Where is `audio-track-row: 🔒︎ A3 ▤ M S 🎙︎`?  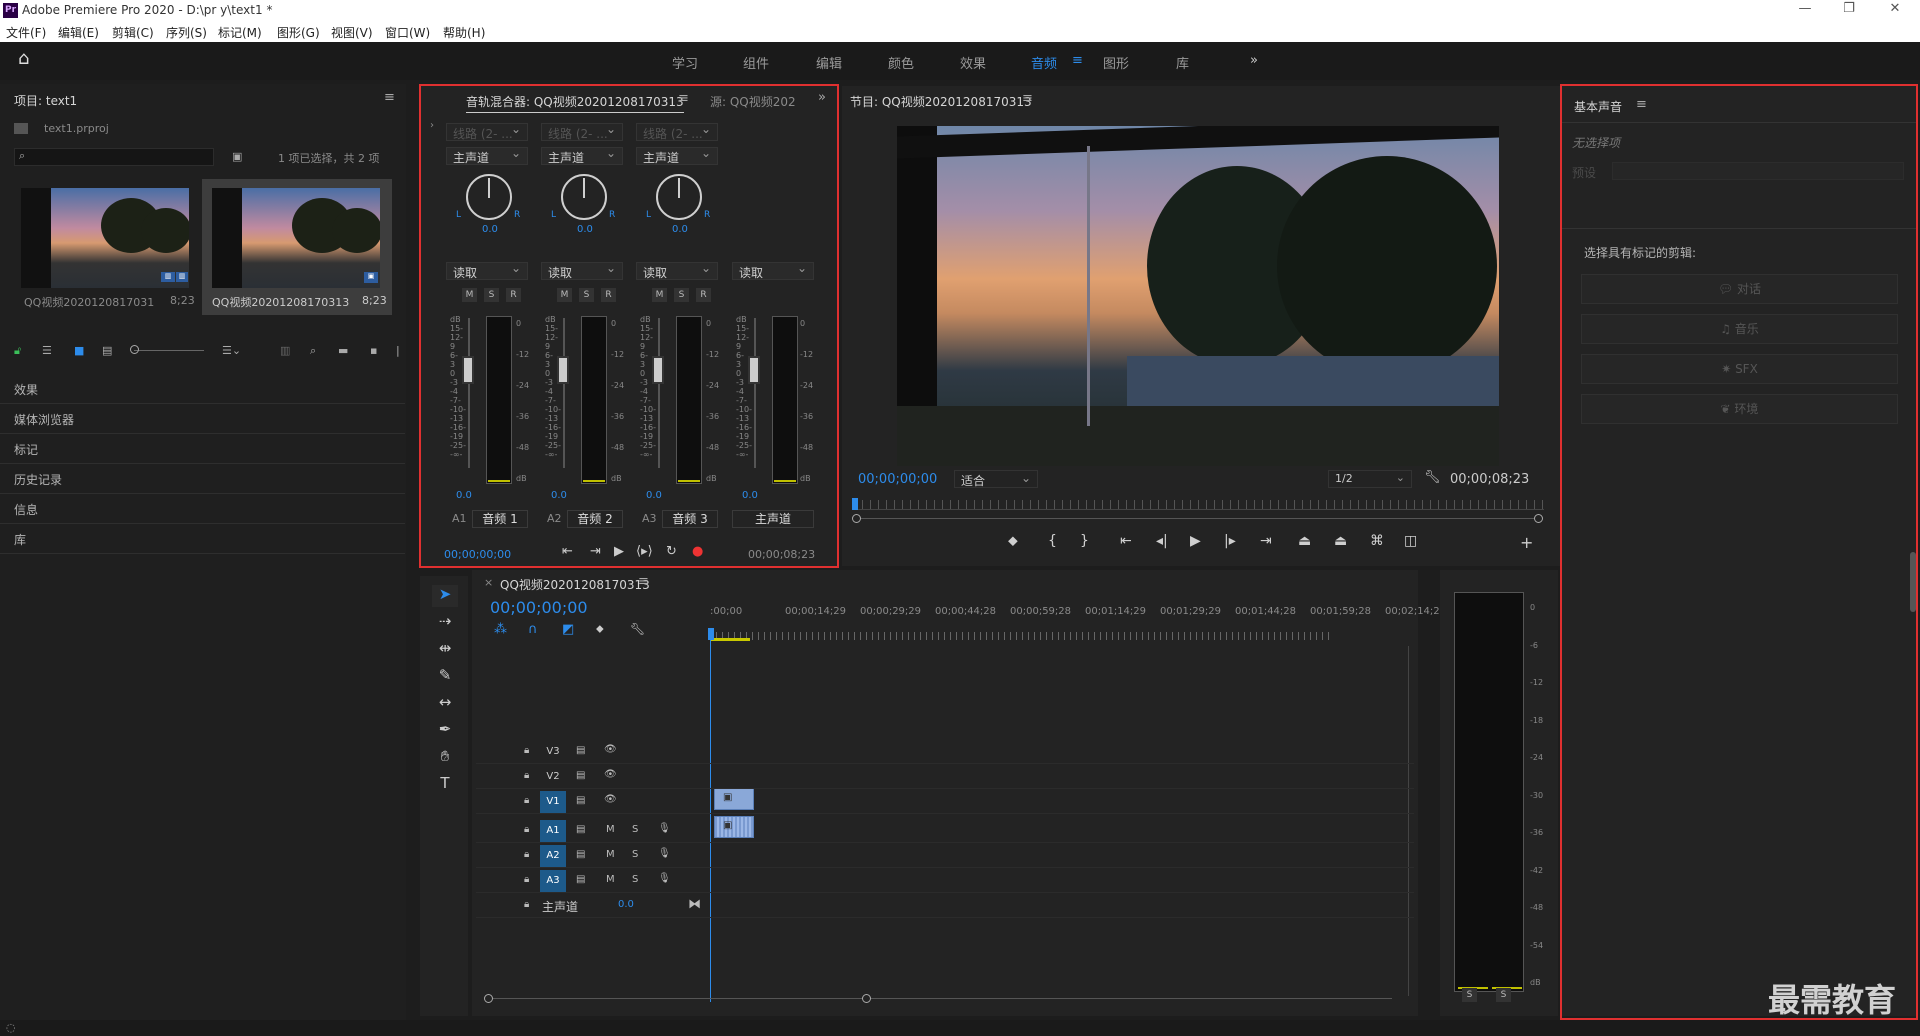
audio-track-row: 🔒︎ A3 ▤ M S 🎙︎ is located at coordinates (945, 881).